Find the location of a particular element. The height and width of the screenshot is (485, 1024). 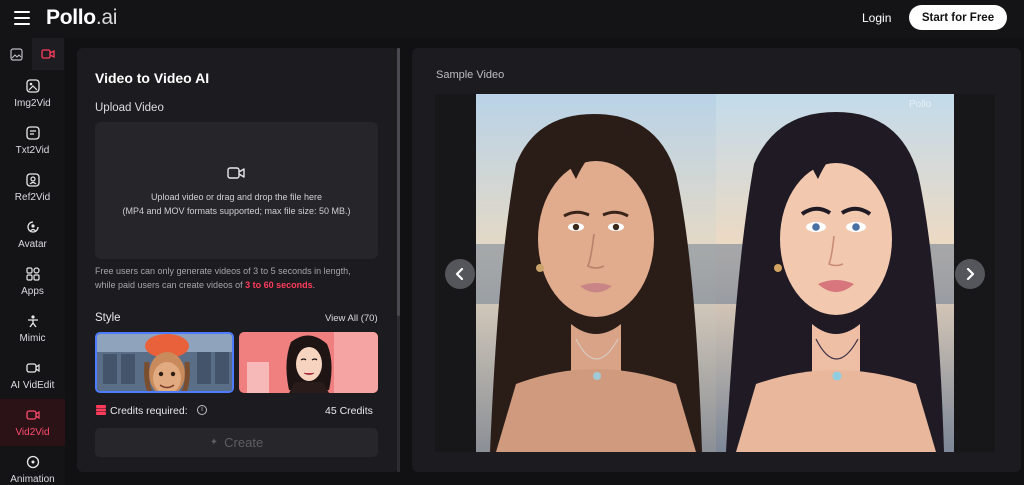

upload-video-label: Upload Video is located at coordinates (129, 108).